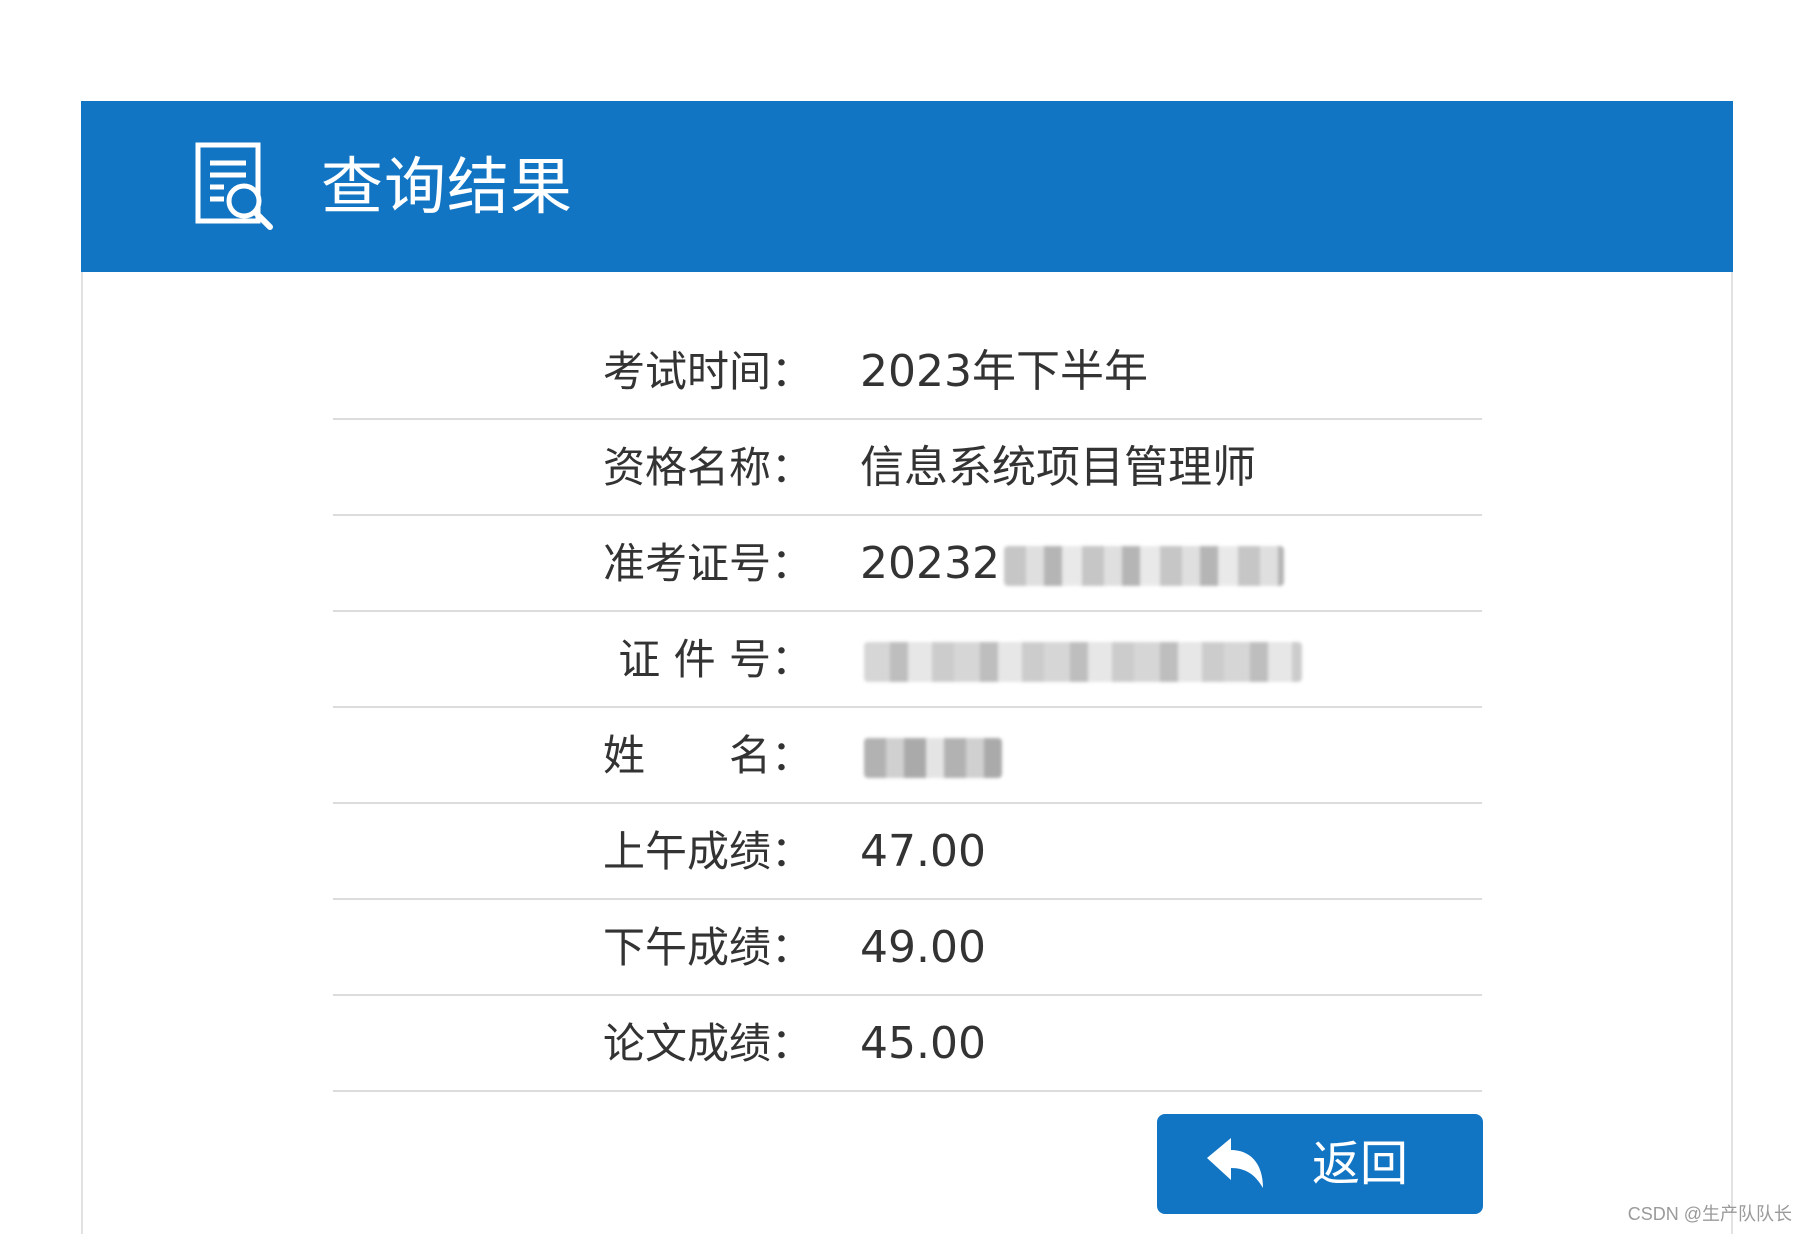  I want to click on row-label: 上午成绩：, so click(707, 851).